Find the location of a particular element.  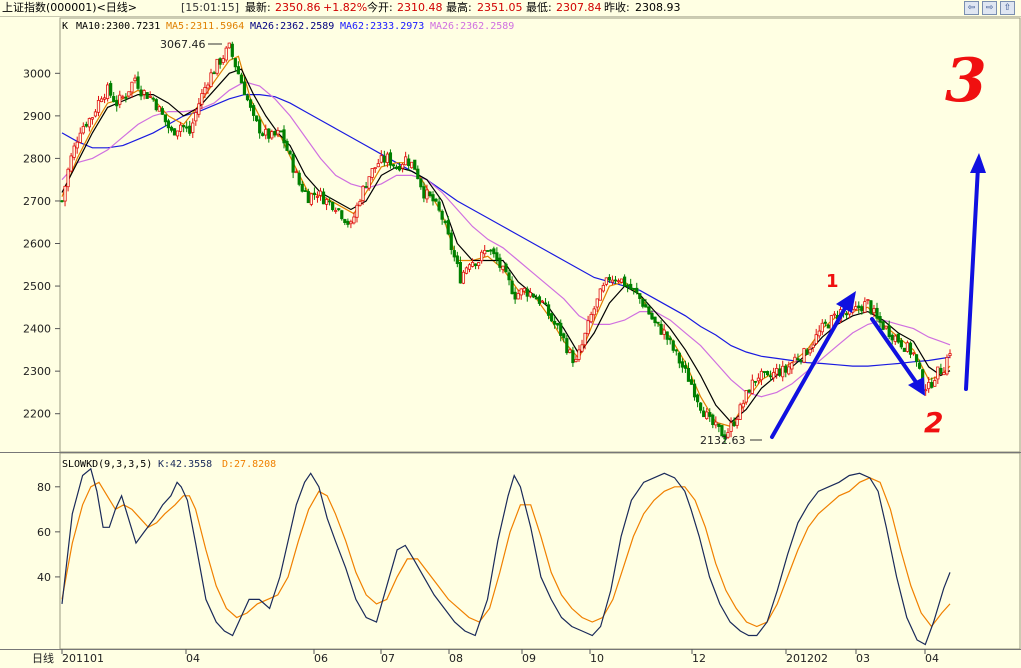

latest-label: 最新: is located at coordinates (258, 7).